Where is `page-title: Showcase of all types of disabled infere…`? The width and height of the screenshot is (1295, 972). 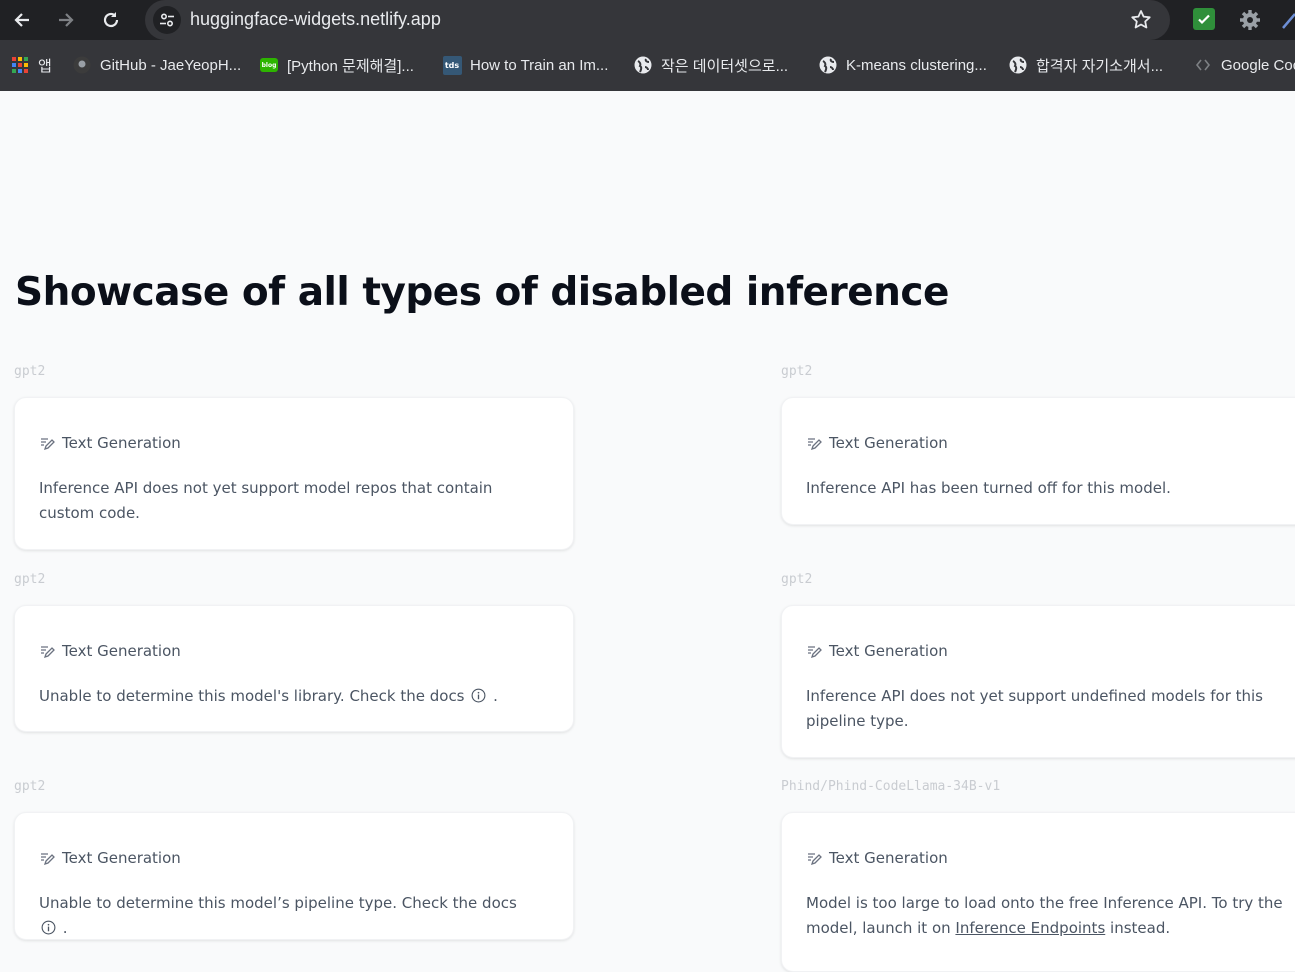 page-title: Showcase of all types of disabled infere… is located at coordinates (482, 292).